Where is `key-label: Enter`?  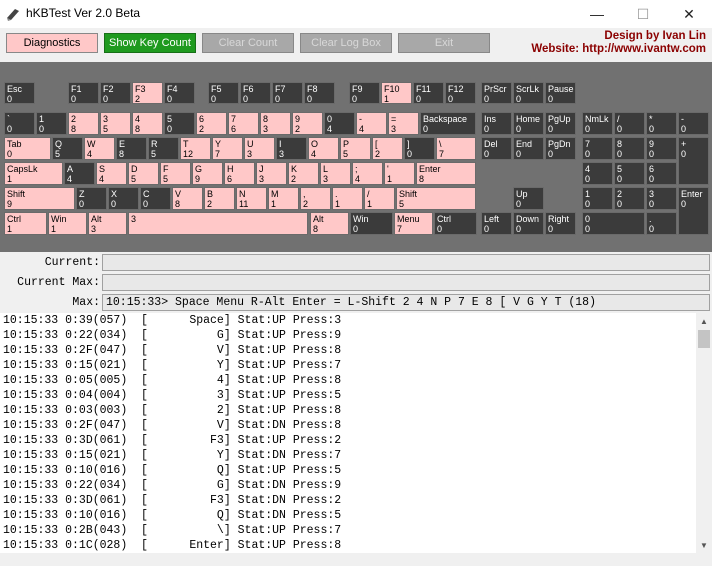 key-label: Enter is located at coordinates (692, 194).